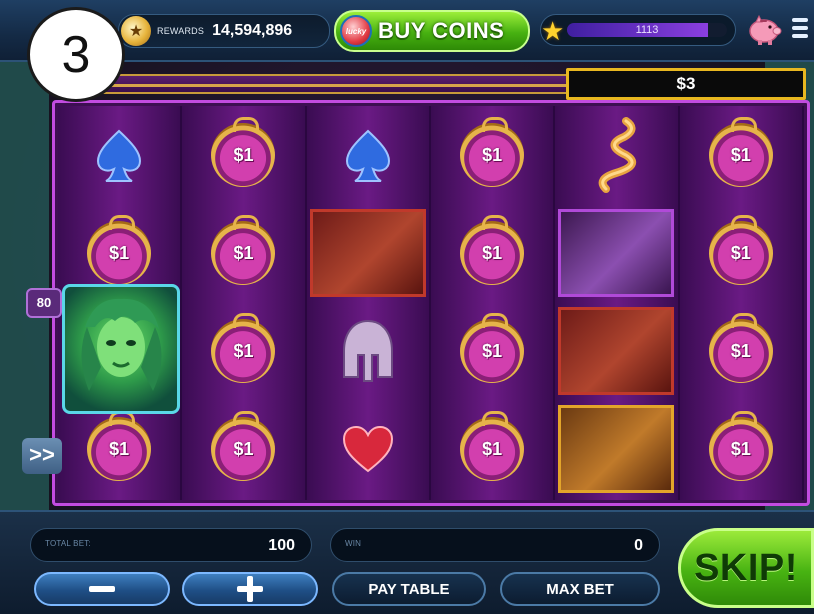 This screenshot has height=614, width=814. I want to click on satyr-symbol, so click(616, 449).